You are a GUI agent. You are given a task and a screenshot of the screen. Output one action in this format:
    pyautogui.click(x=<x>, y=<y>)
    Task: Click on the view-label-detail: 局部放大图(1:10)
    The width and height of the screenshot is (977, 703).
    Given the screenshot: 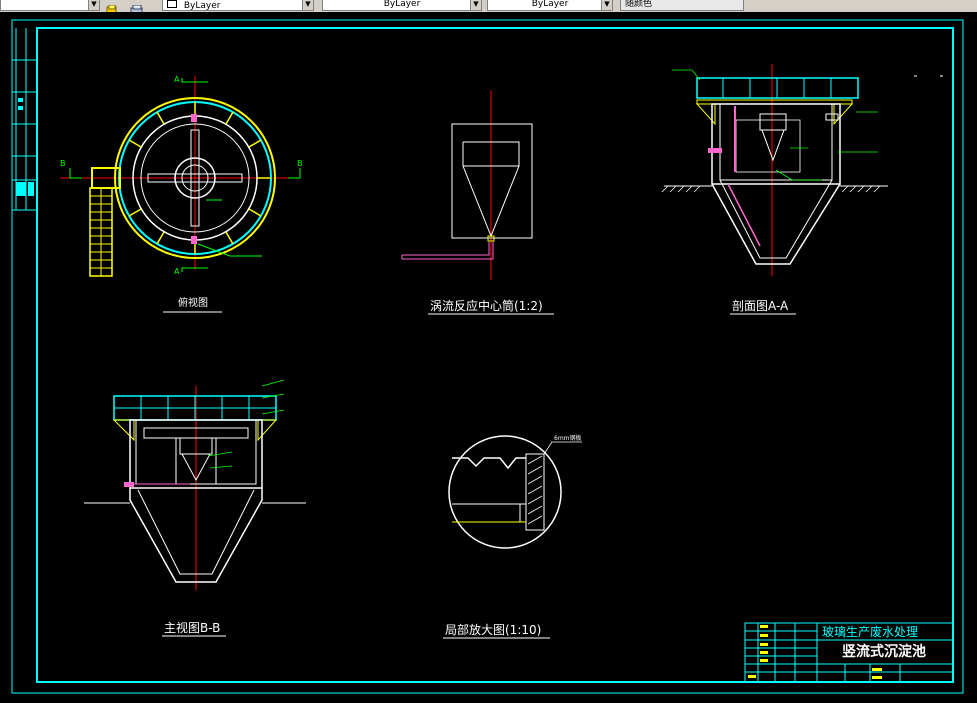 What is the action you would take?
    pyautogui.click(x=493, y=629)
    